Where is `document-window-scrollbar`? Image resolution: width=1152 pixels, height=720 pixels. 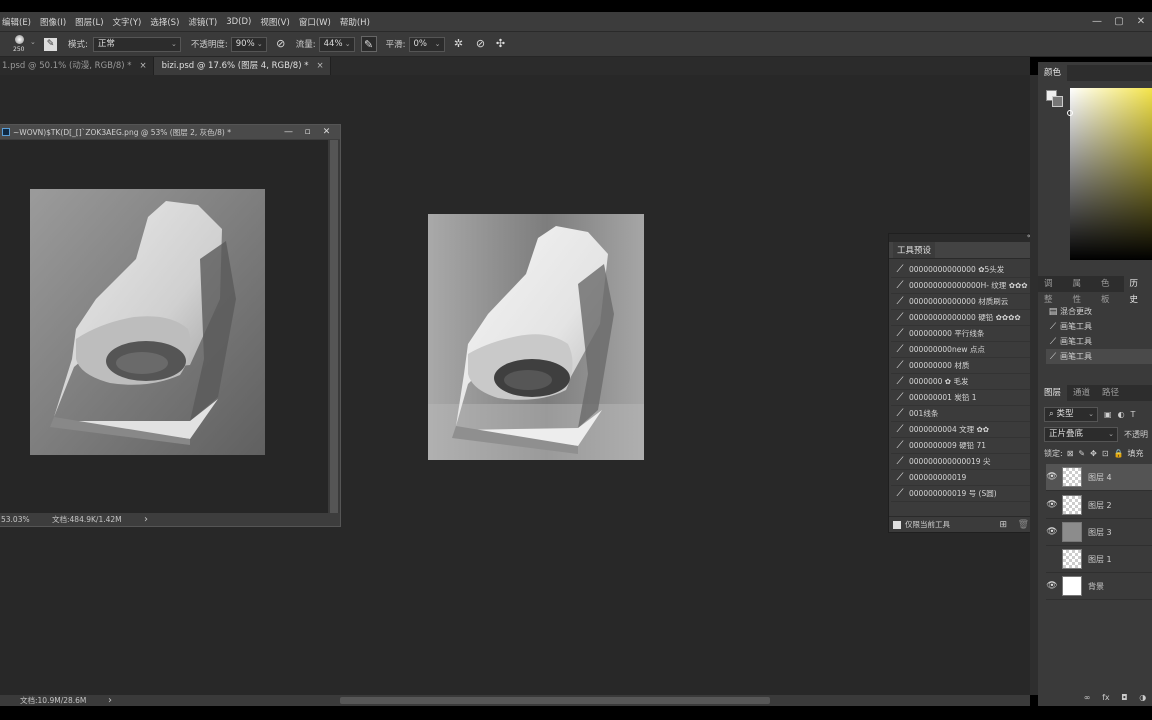 document-window-scrollbar is located at coordinates (334, 327).